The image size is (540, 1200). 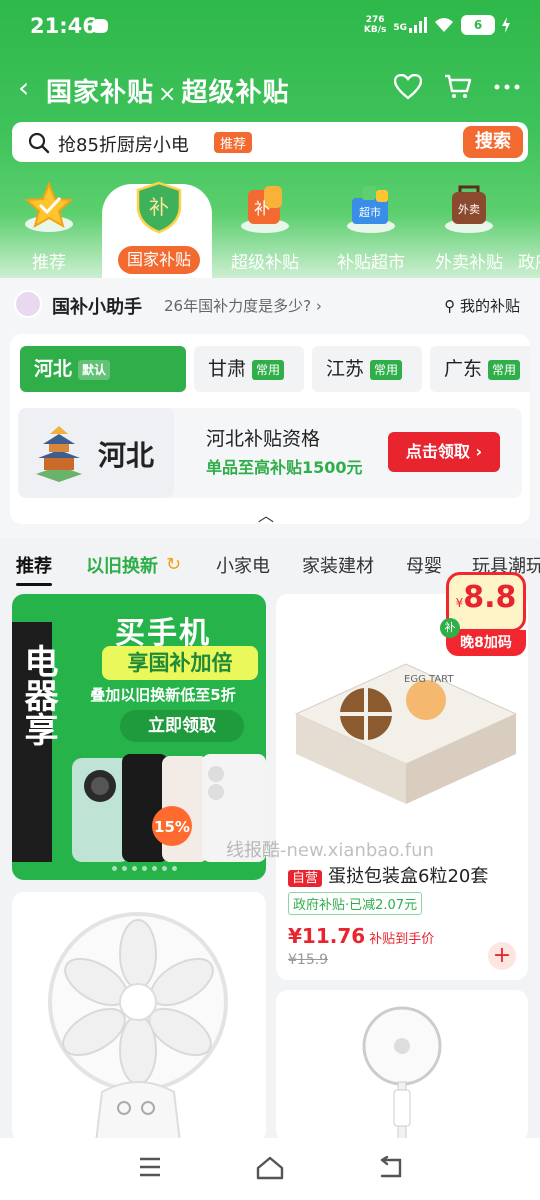 I want to click on original-price: ¥15.9, so click(x=308, y=960).